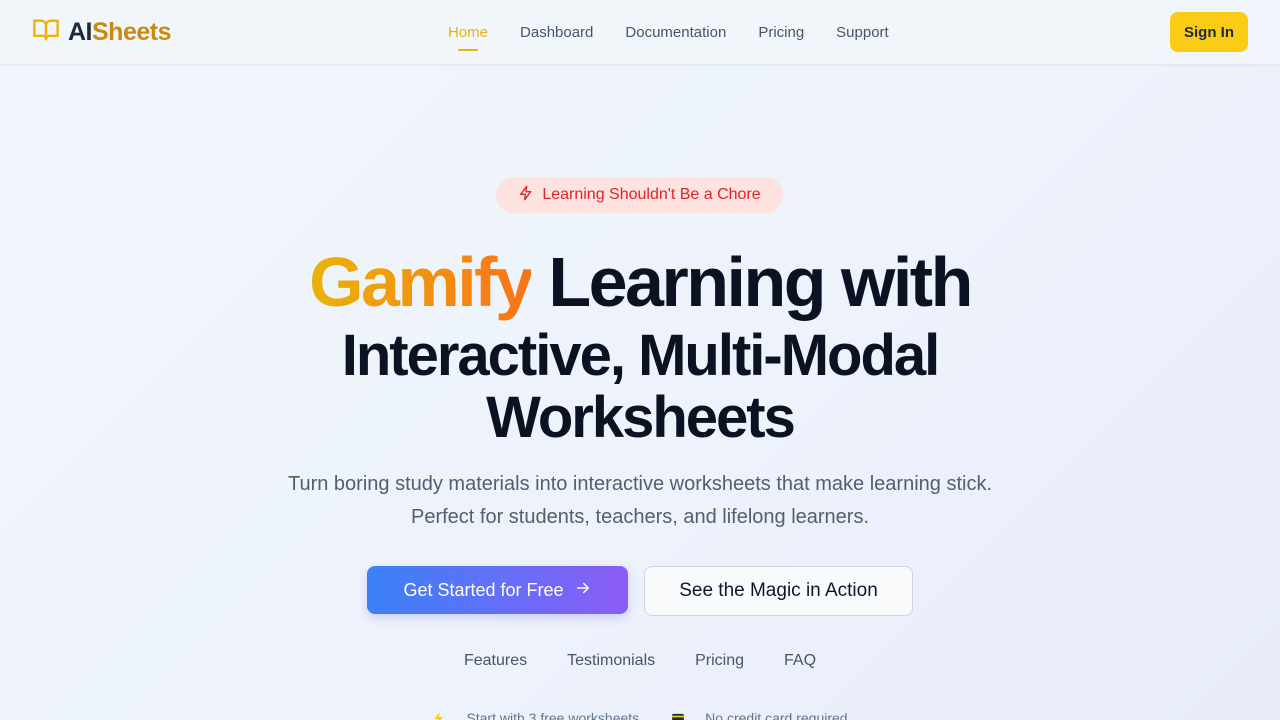 This screenshot has height=720, width=1280. I want to click on hero-badge: Learning Shouldn't Be a Chore, so click(639, 195).